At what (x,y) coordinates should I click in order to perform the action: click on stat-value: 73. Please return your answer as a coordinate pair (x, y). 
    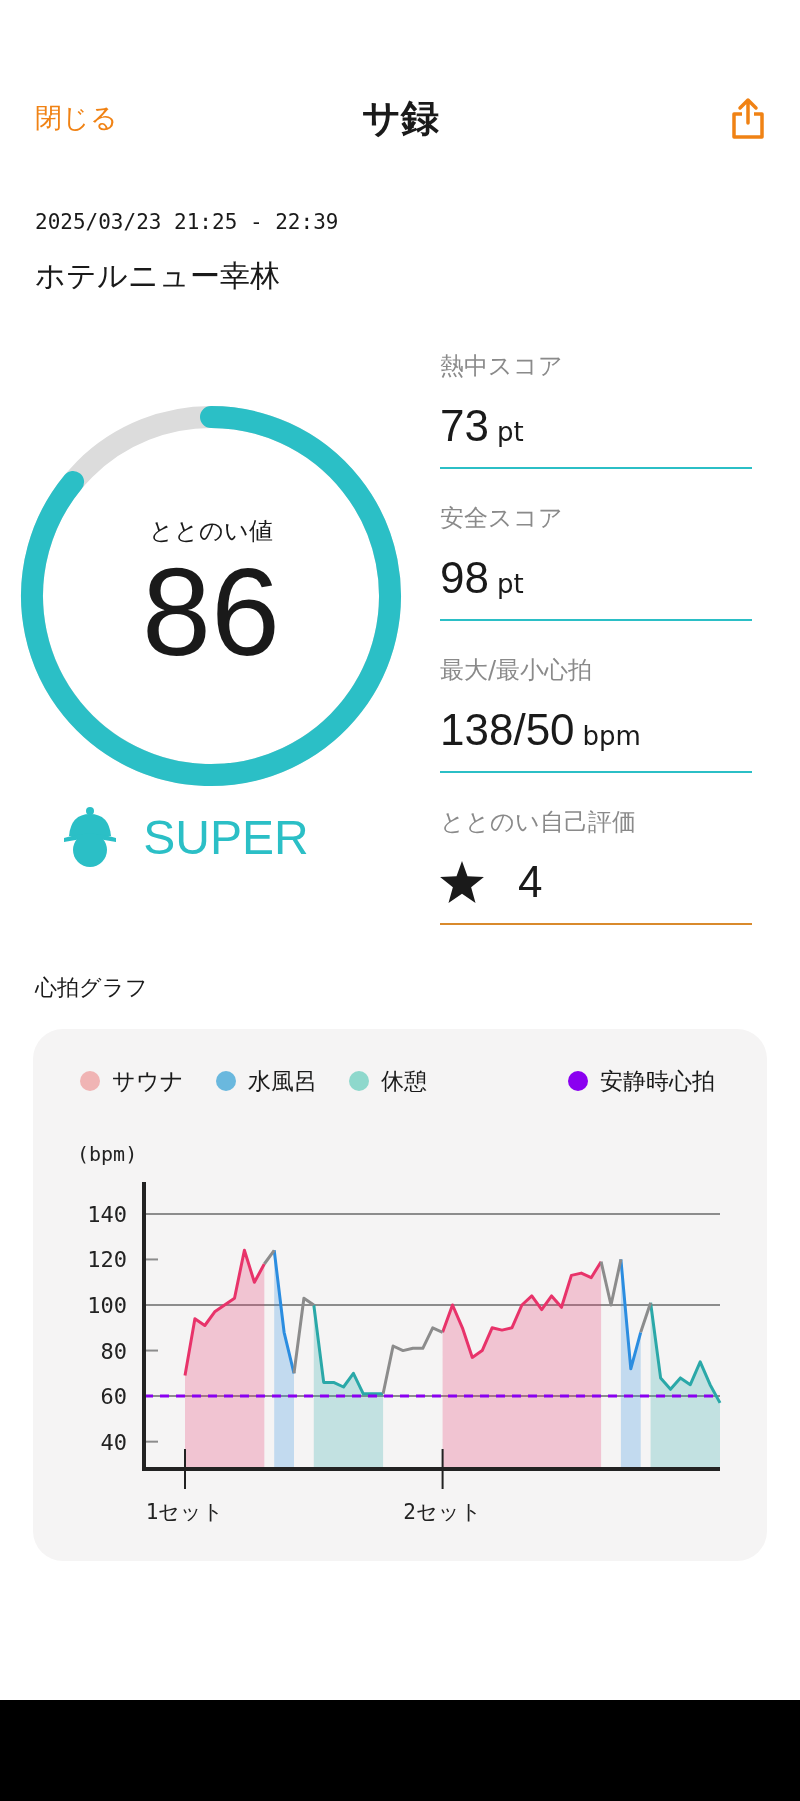
    Looking at the image, I should click on (464, 426).